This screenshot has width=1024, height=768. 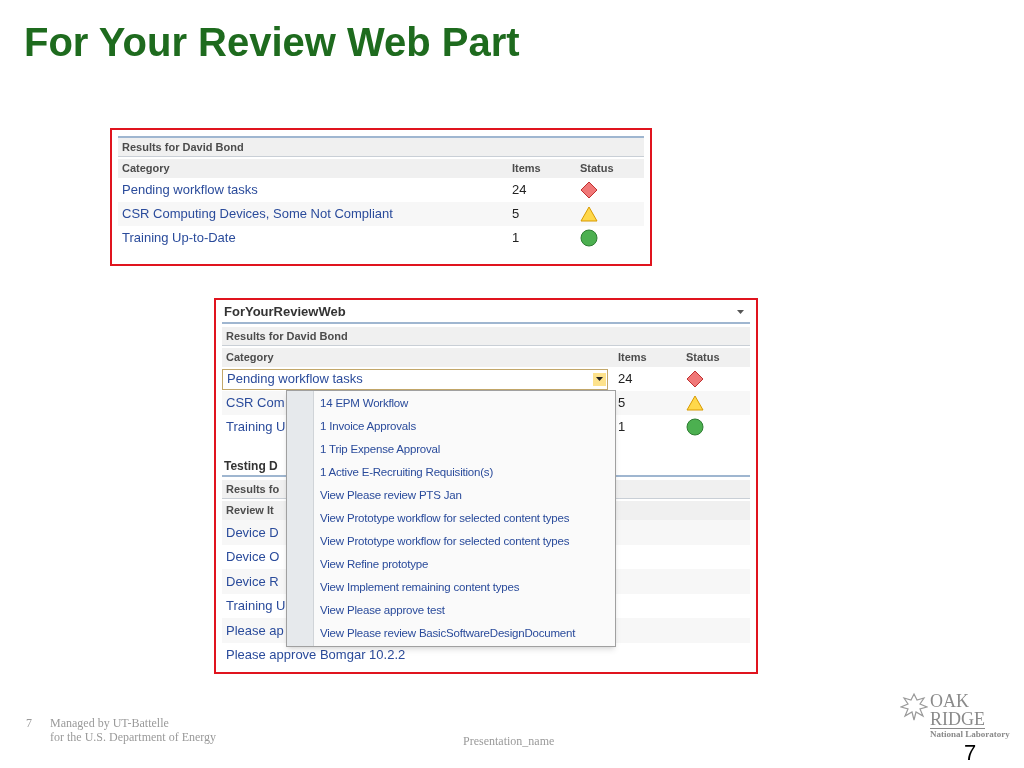 I want to click on column-header: Review It, so click(x=250, y=511).